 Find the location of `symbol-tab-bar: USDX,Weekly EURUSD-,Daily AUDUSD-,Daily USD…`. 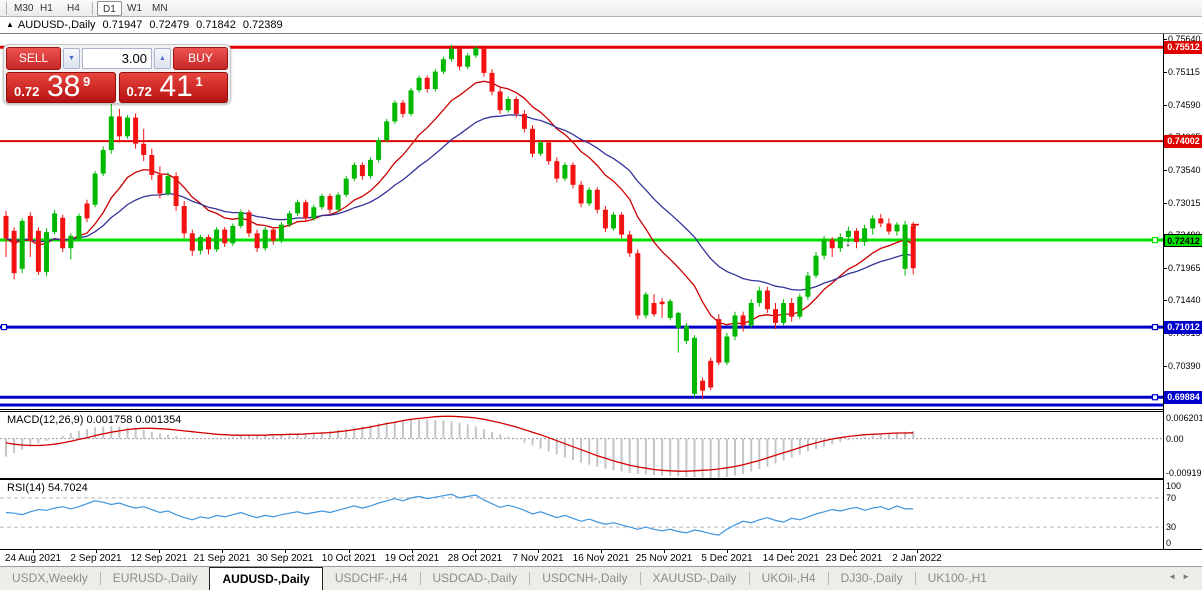

symbol-tab-bar: USDX,Weekly EURUSD-,Daily AUDUSD-,Daily USD… is located at coordinates (601, 578).